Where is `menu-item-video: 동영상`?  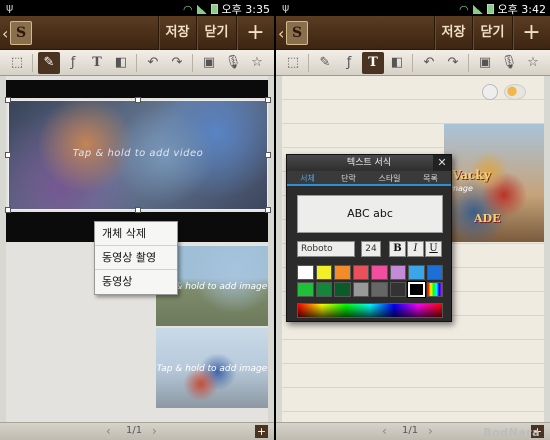
menu-item-video: 동영상 is located at coordinates (136, 282).